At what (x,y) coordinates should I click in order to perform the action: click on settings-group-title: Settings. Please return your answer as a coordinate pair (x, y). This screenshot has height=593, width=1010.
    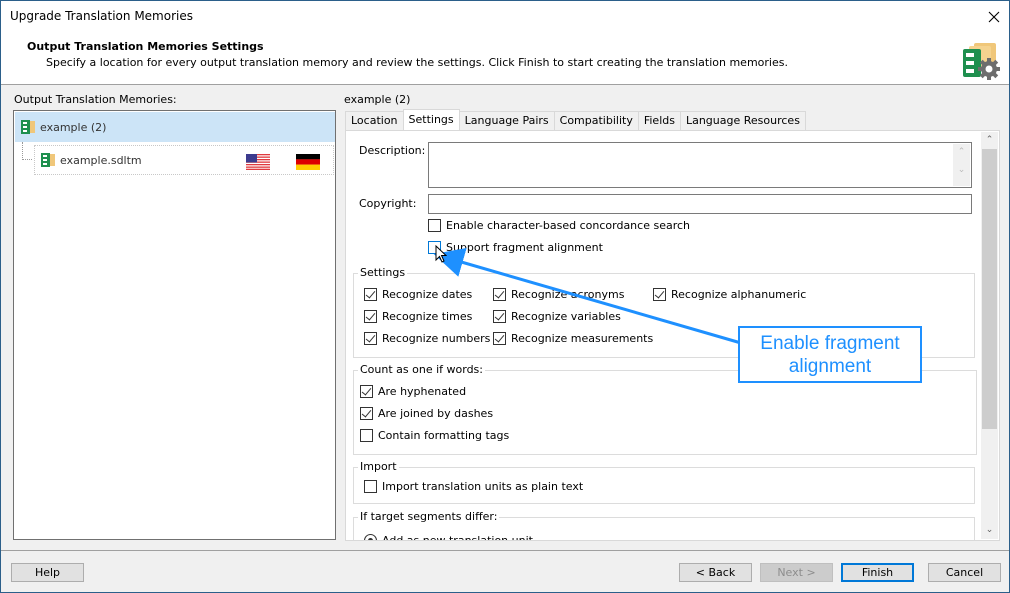
    Looking at the image, I should click on (383, 272).